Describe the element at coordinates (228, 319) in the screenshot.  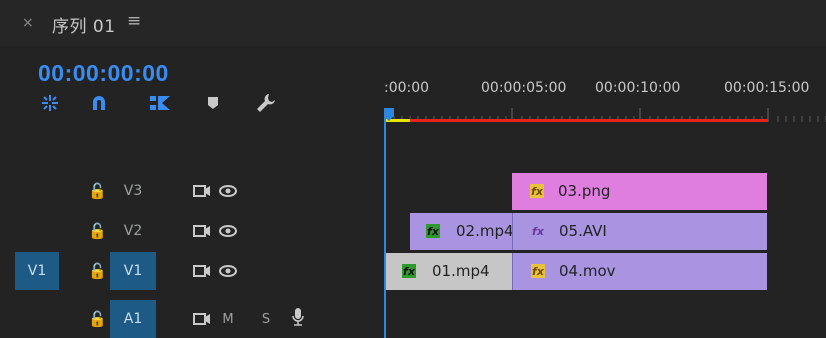
I see `mute-button: M` at that location.